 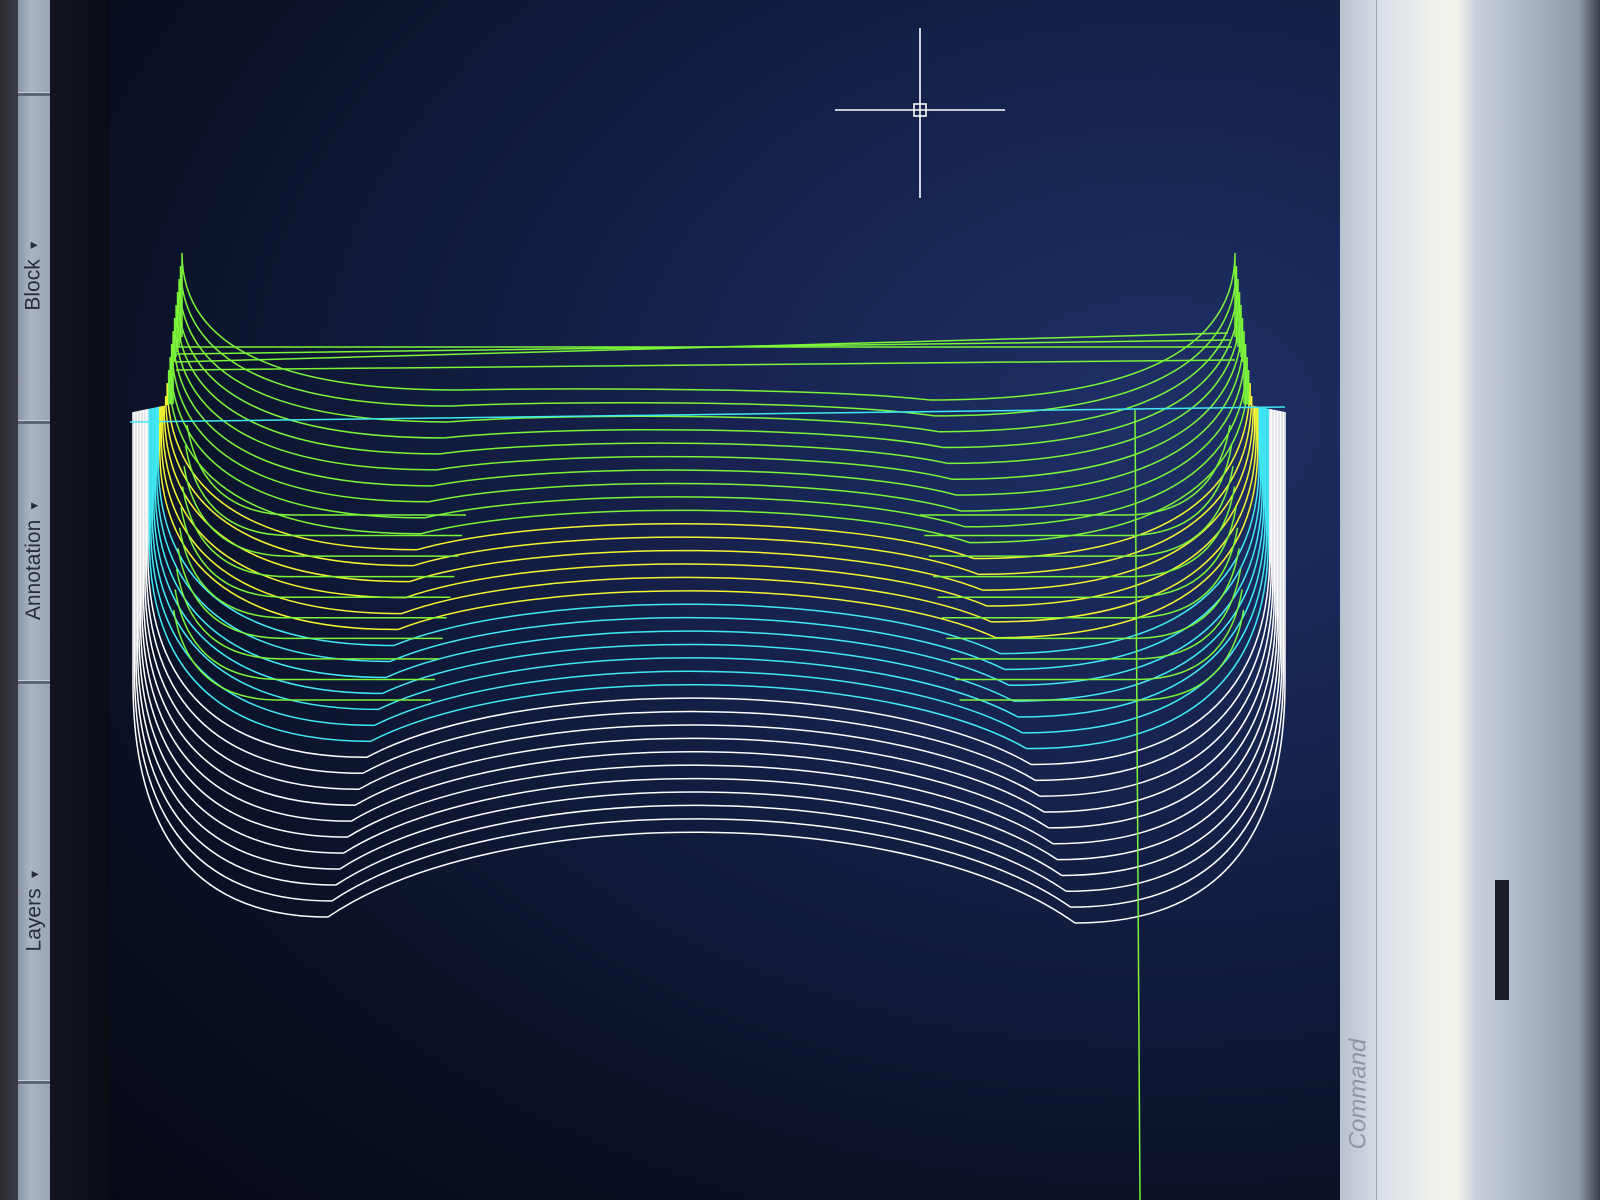 What do you see at coordinates (34, 920) in the screenshot?
I see `ribbon-panel-layers-label: Layers` at bounding box center [34, 920].